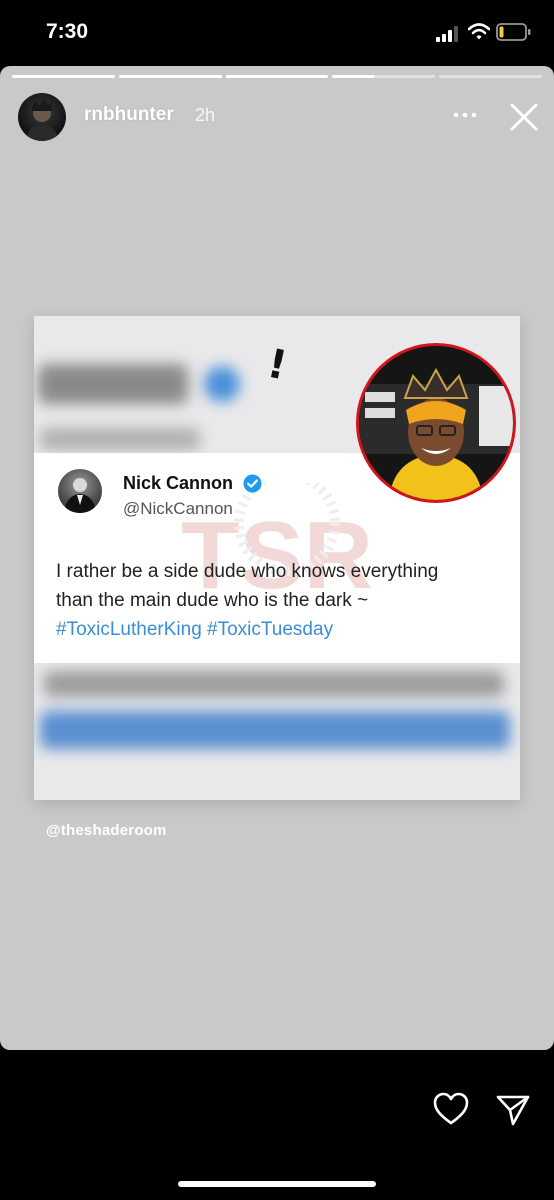 The image size is (554, 1200). Describe the element at coordinates (447, 34) in the screenshot. I see `signal-icon` at that location.